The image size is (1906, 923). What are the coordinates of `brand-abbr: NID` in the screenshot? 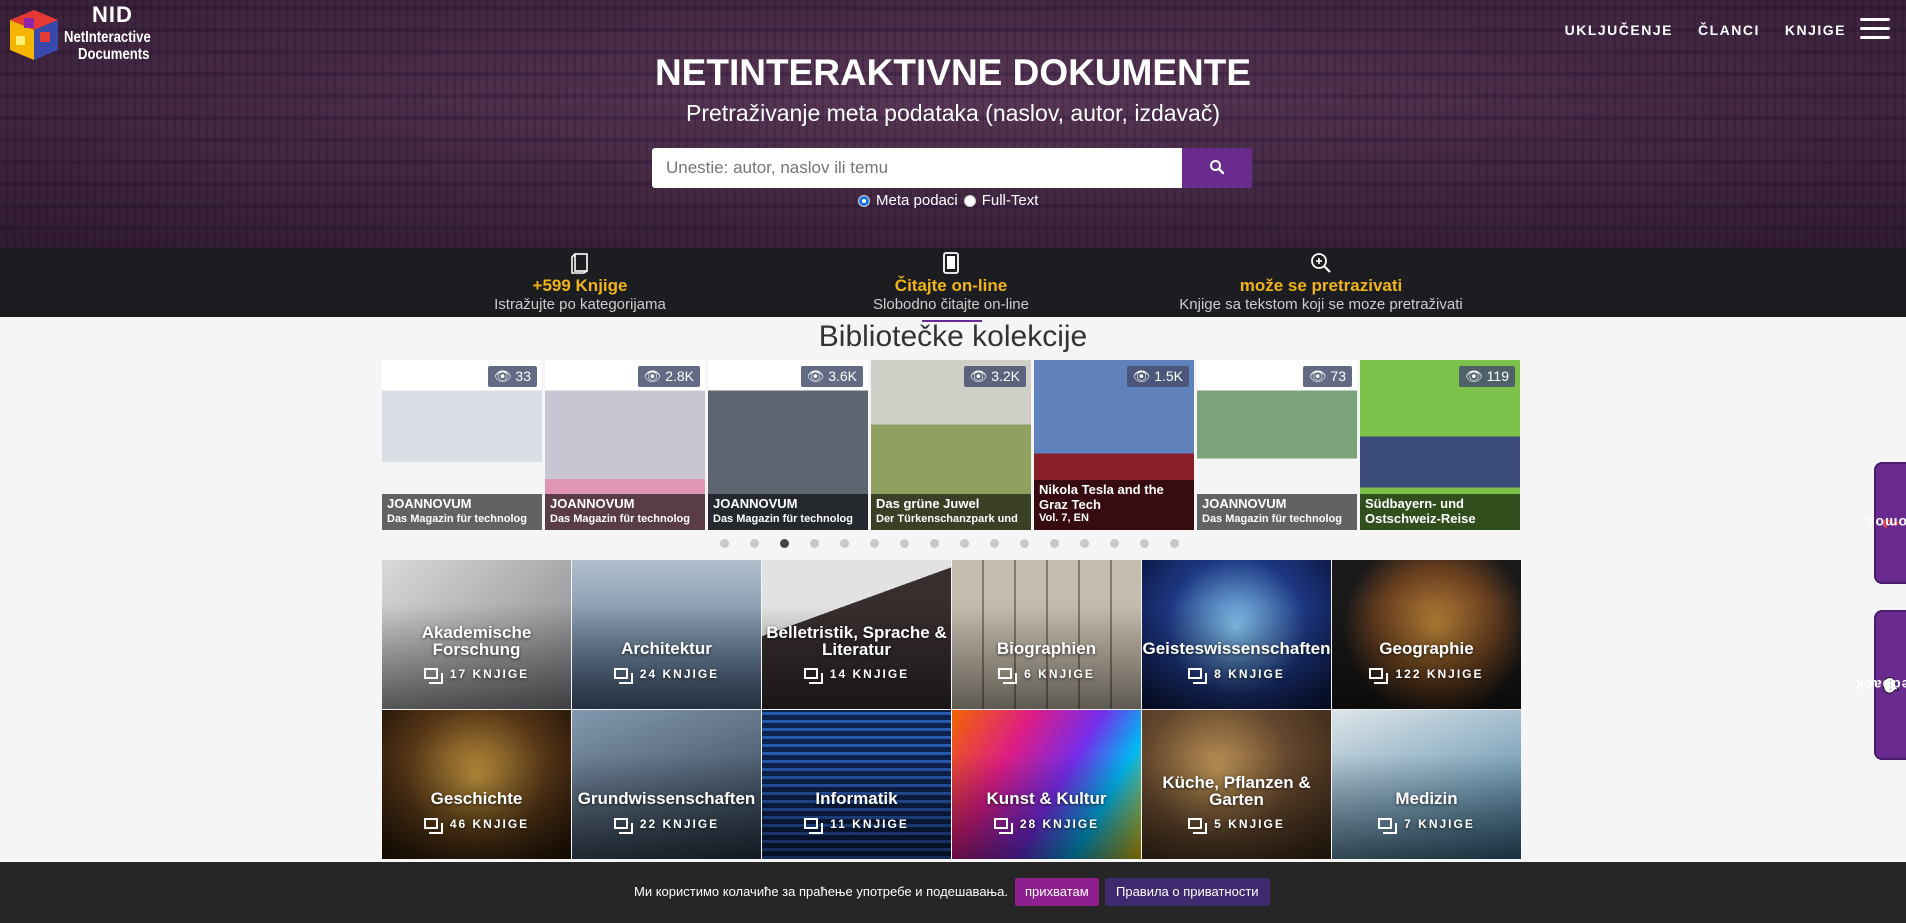 It's located at (112, 14).